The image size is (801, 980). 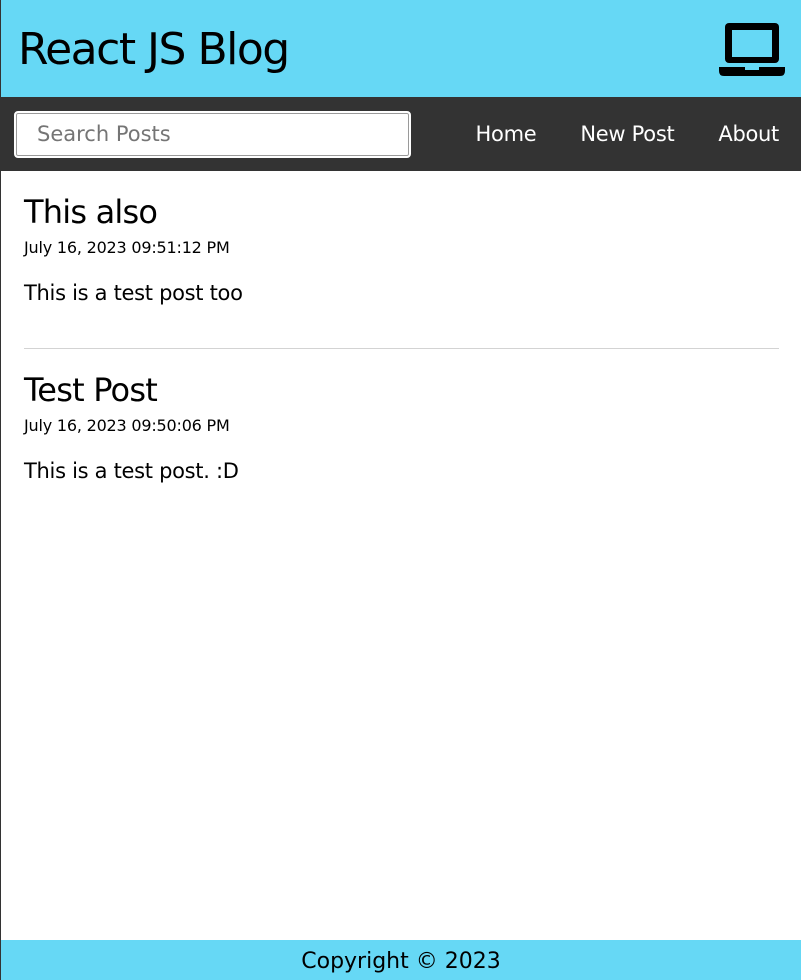 I want to click on post-body: This is a test post too, so click(x=133, y=293).